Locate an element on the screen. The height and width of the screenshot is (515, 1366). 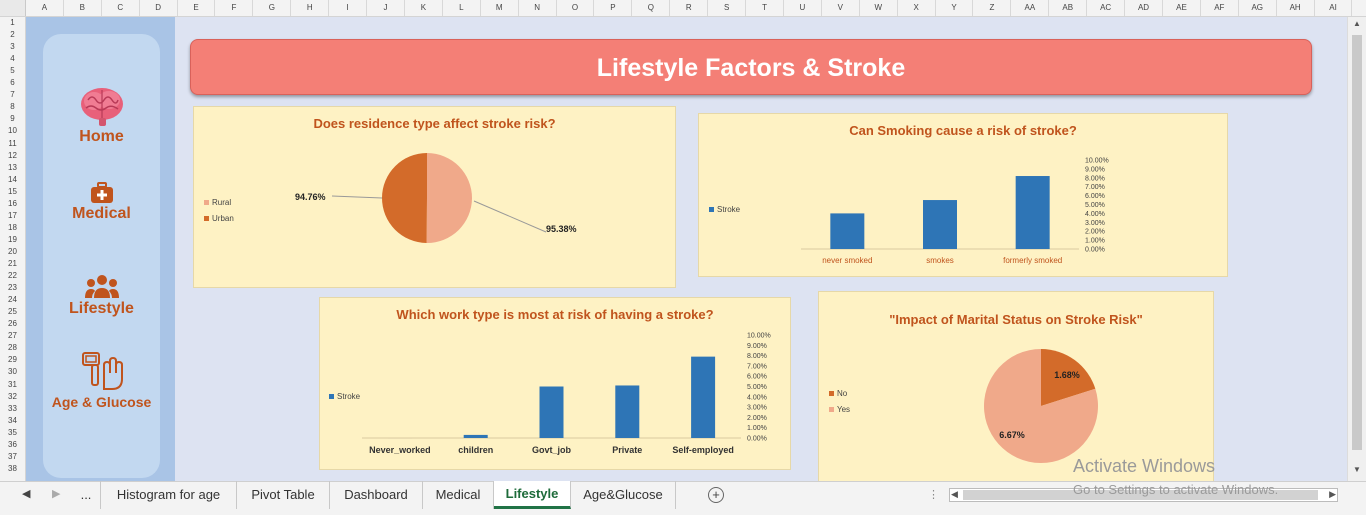
row-header-24: 24 is located at coordinates (12, 299).